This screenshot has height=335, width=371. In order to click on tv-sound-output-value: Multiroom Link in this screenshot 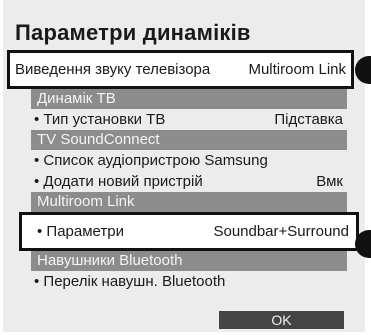, I will do `click(297, 69)`.